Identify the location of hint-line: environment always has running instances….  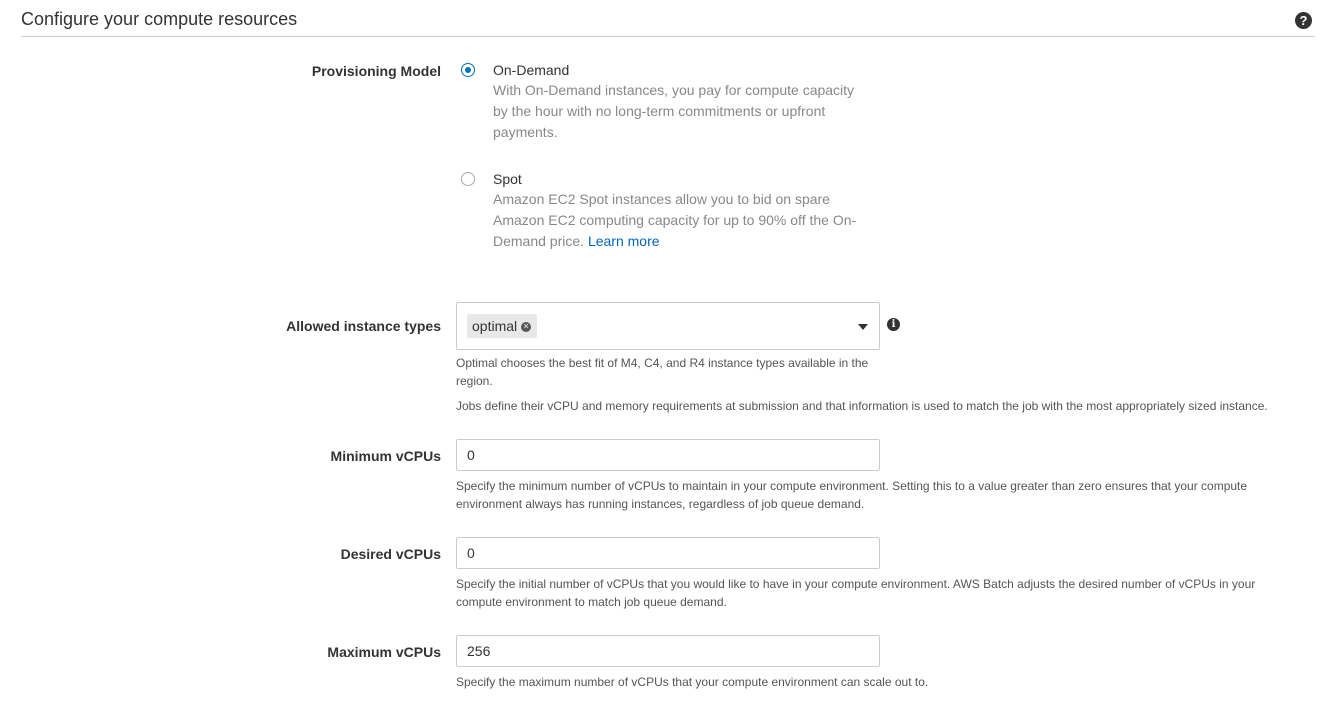
(660, 504).